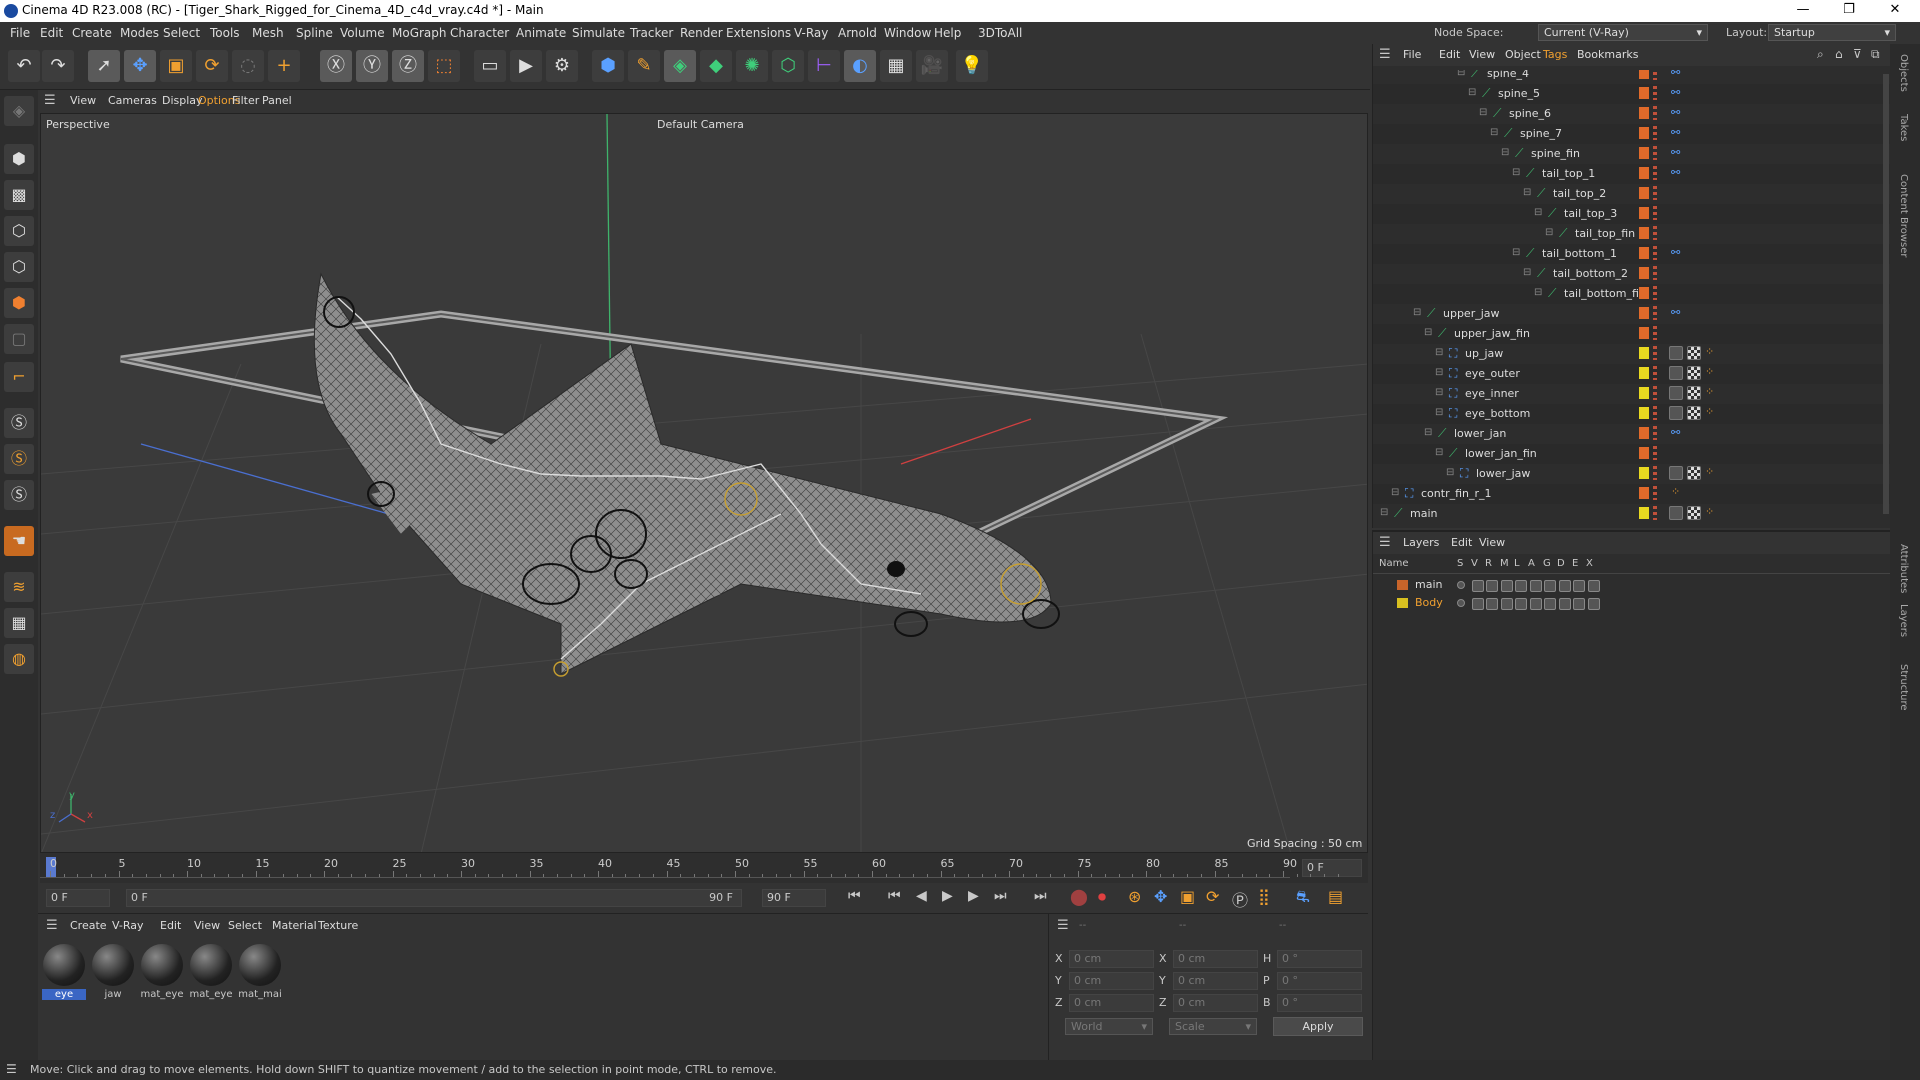 The height and width of the screenshot is (1080, 1920). Describe the element at coordinates (1803, 11) in the screenshot. I see `minimize-icon: —` at that location.